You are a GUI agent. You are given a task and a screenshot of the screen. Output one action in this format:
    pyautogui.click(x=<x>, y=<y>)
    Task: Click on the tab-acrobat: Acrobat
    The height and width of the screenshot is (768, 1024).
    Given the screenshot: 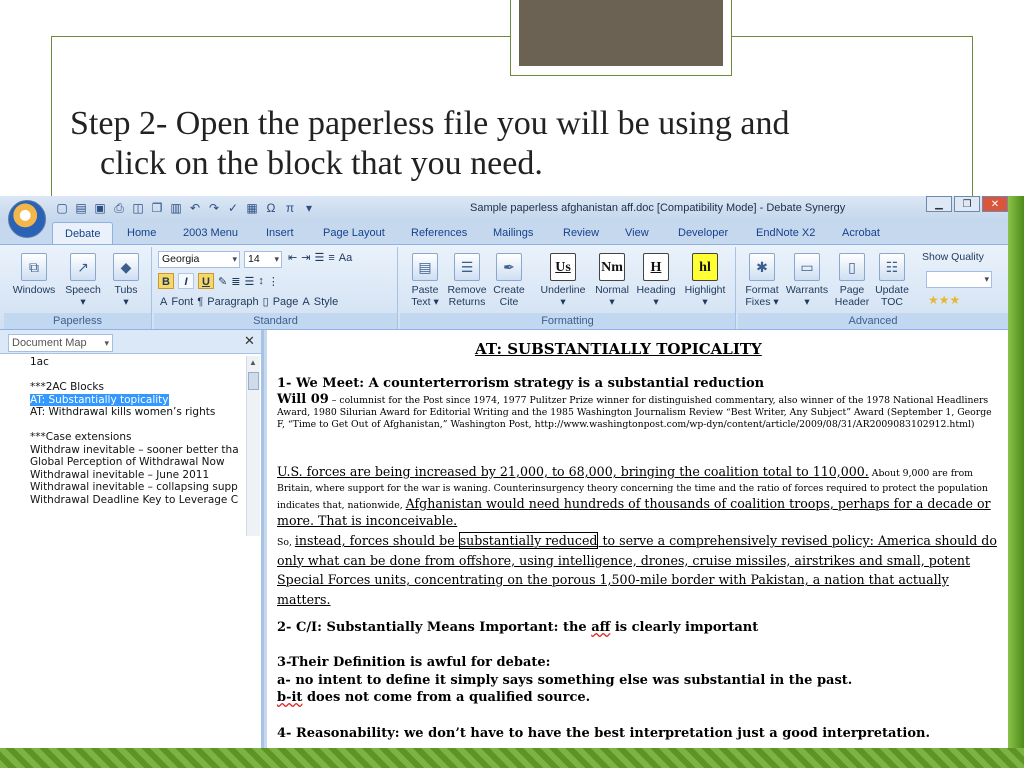 What is the action you would take?
    pyautogui.click(x=861, y=233)
    